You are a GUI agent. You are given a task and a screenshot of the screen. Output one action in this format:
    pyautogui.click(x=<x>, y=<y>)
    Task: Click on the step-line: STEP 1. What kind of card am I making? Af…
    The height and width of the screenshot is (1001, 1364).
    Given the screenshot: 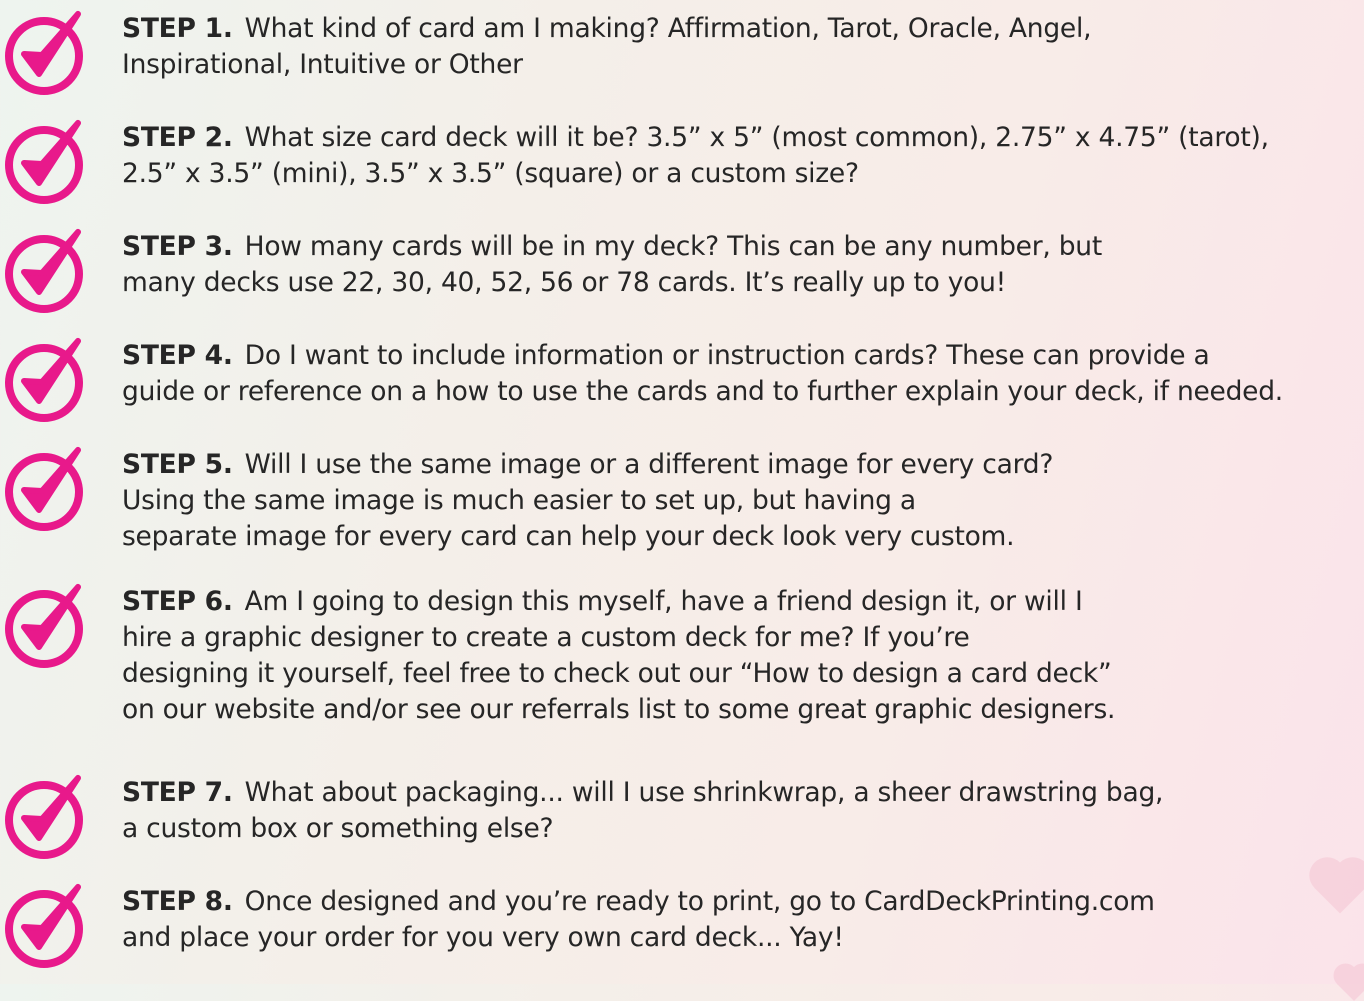 What is the action you would take?
    pyautogui.click(x=607, y=29)
    